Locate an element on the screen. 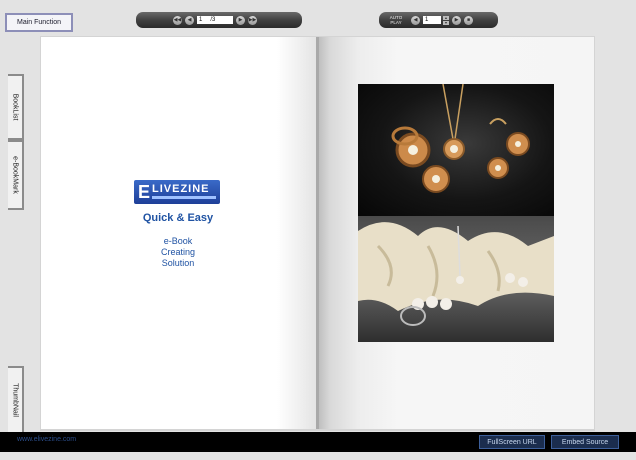 The width and height of the screenshot is (636, 460). prev-page-icon: ◀ is located at coordinates (189, 20).